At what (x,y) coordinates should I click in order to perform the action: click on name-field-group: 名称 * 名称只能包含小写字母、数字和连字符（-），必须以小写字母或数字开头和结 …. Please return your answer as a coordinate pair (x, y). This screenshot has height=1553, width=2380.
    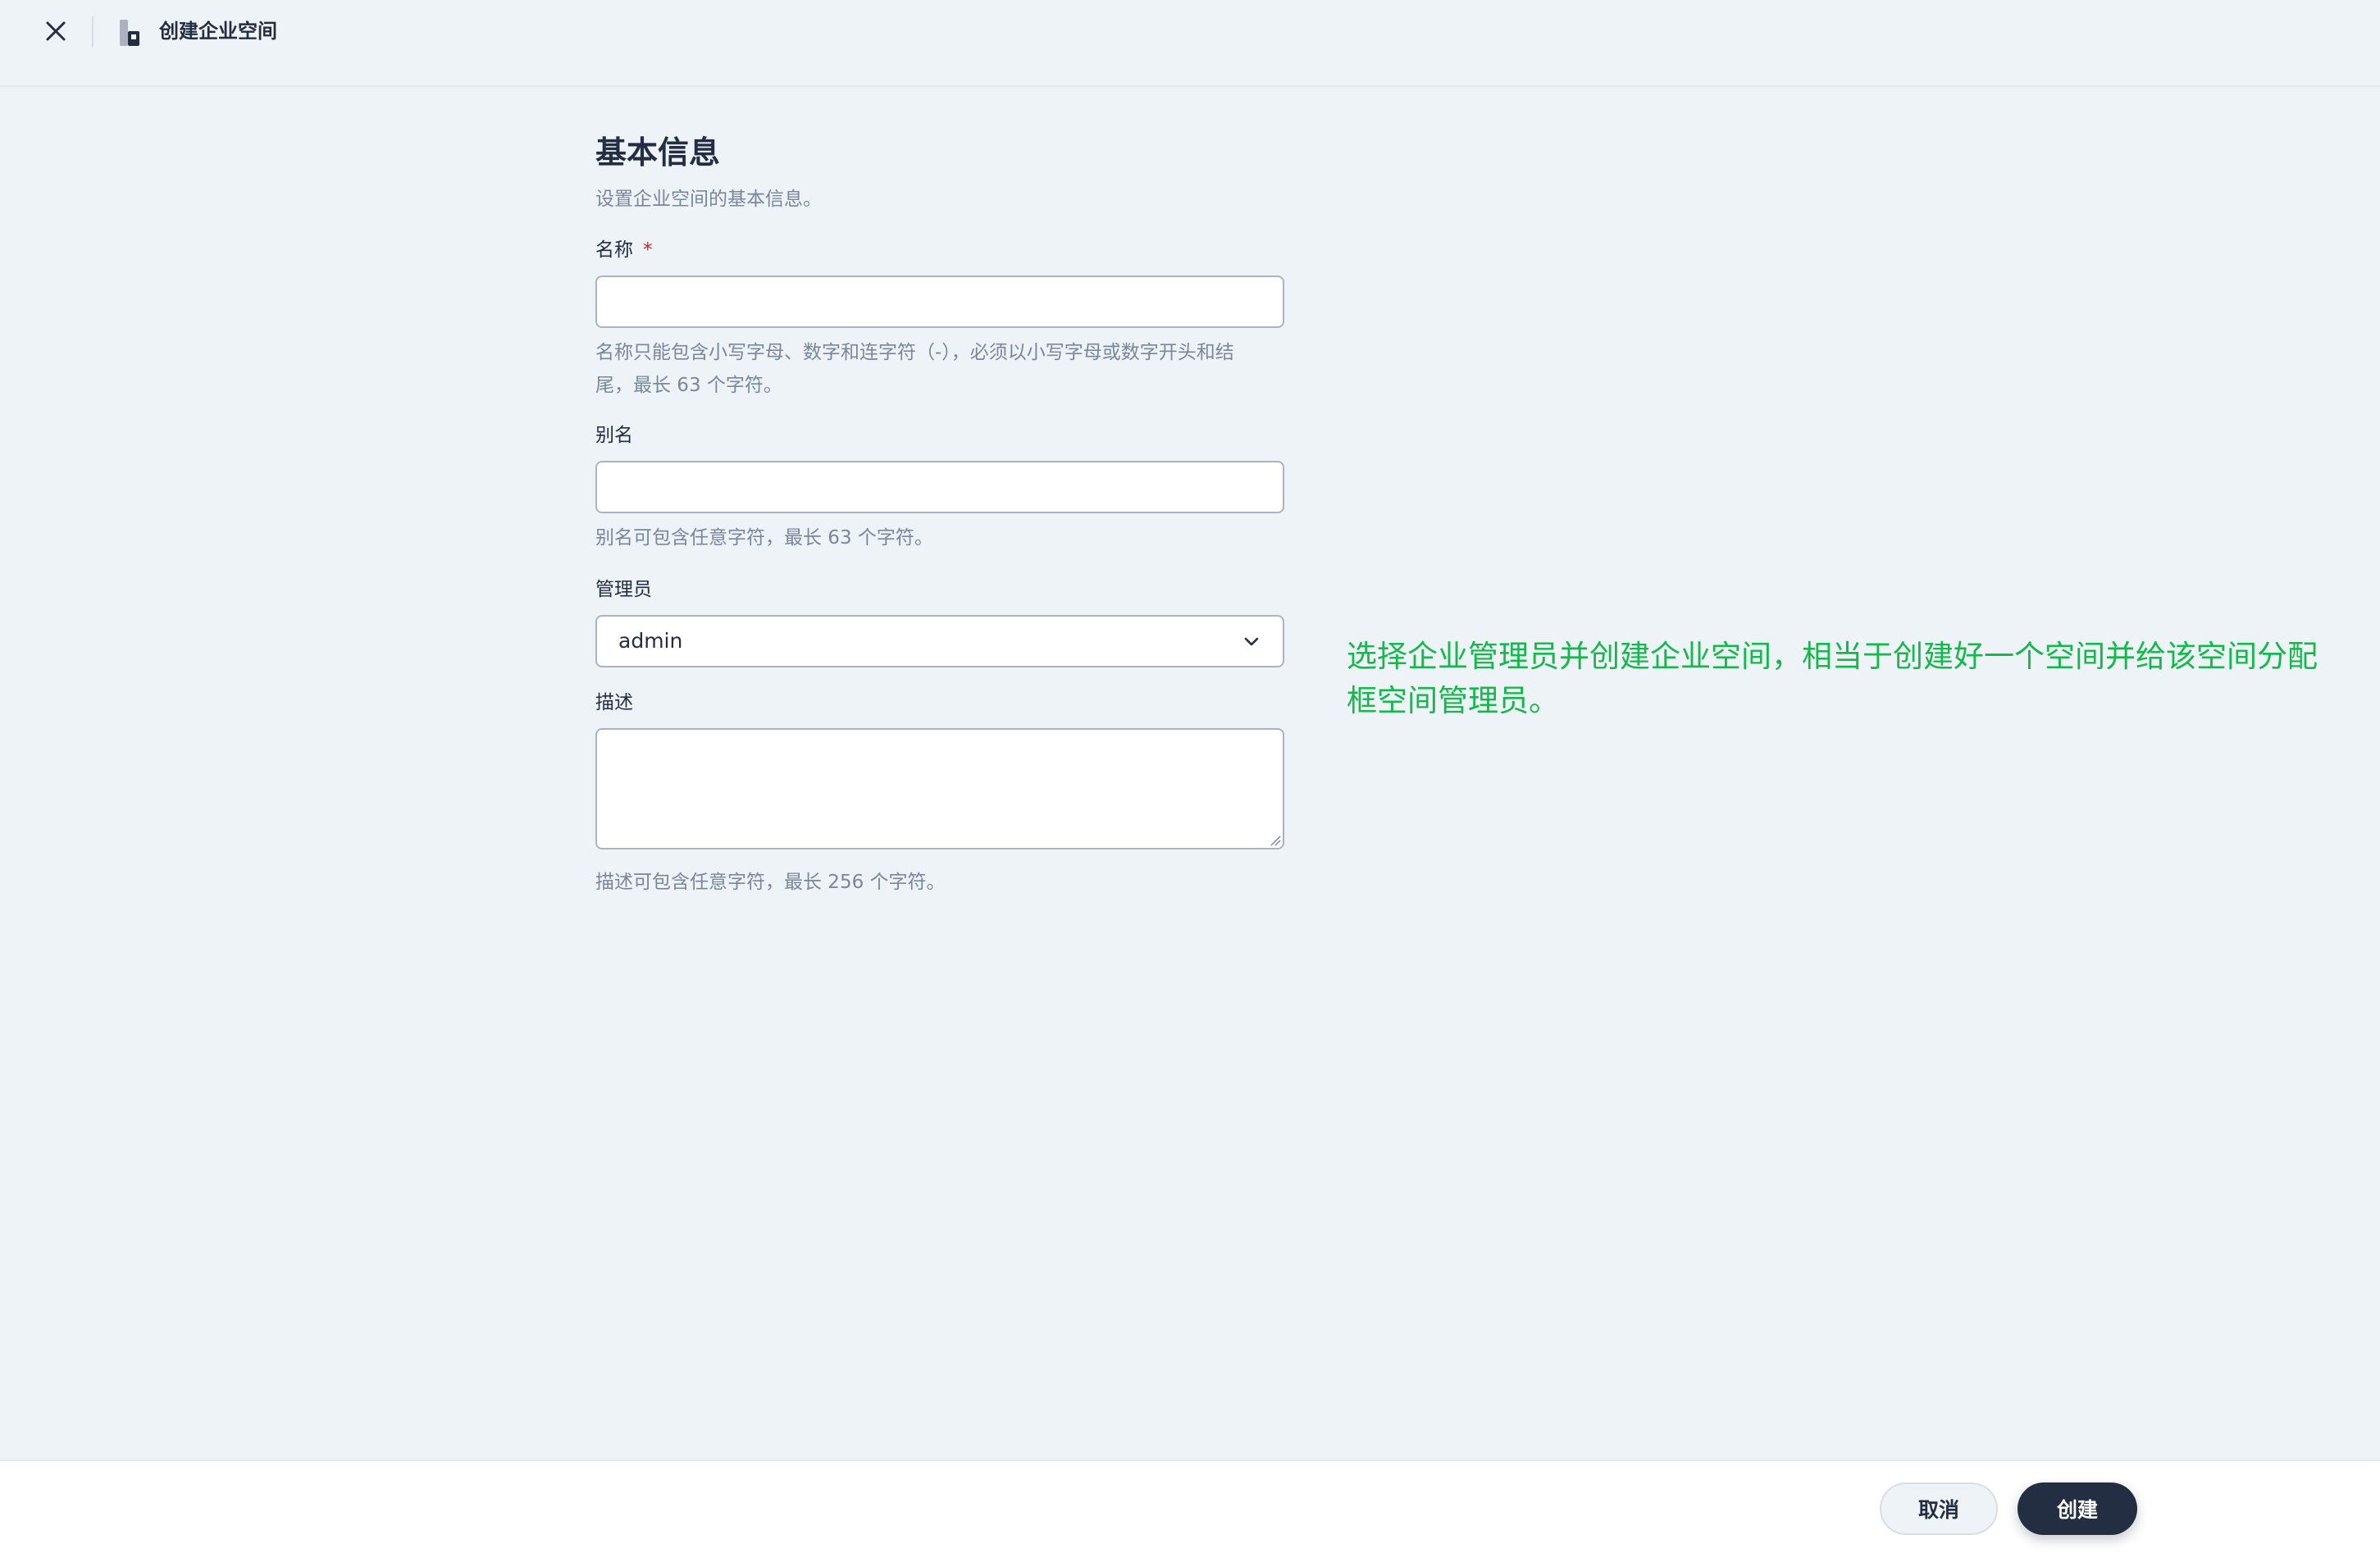
    Looking at the image, I should click on (940, 319).